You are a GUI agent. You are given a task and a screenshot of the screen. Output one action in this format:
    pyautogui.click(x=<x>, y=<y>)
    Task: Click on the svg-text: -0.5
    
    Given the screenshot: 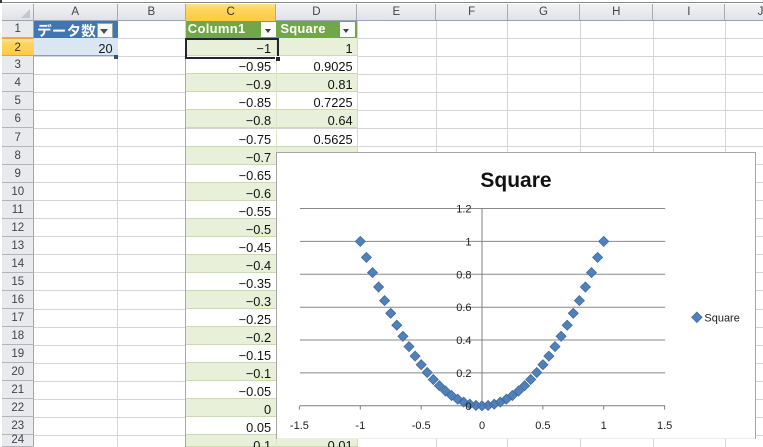 What is the action you would take?
    pyautogui.click(x=421, y=425)
    